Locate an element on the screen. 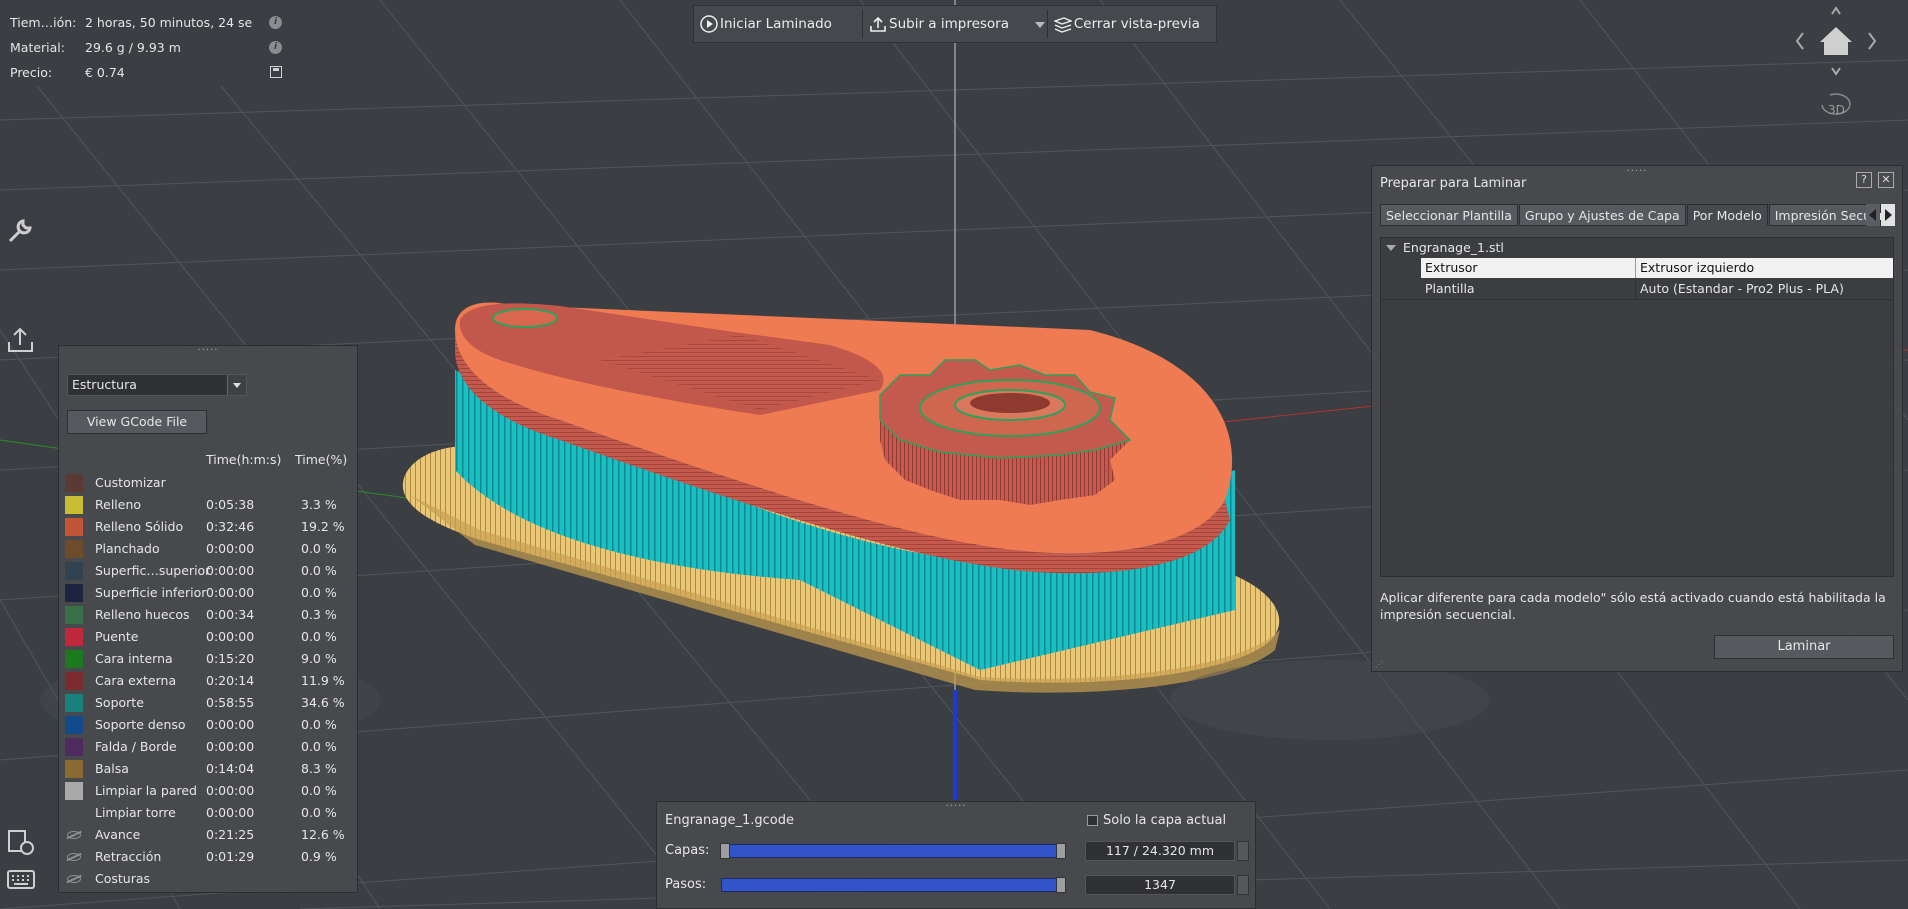  gcode-file-name: Engranage_1.gcode is located at coordinates (729, 820).